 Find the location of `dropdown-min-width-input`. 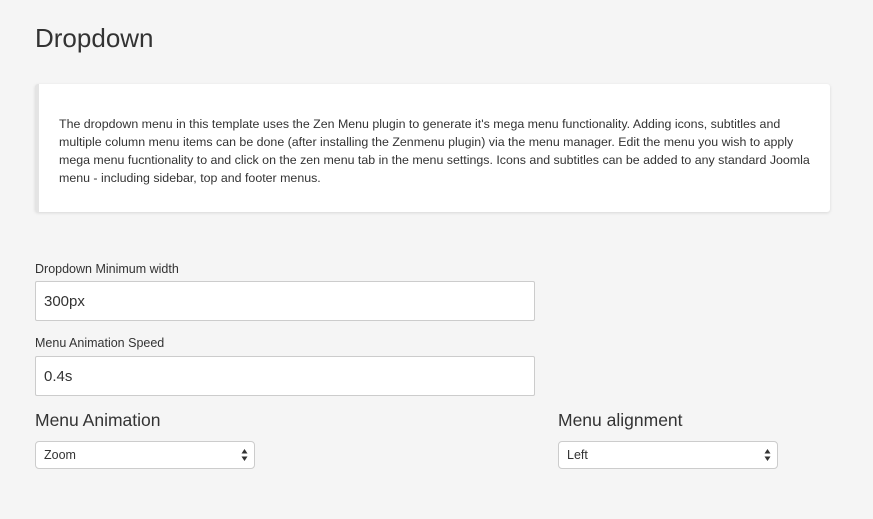

dropdown-min-width-input is located at coordinates (285, 301).